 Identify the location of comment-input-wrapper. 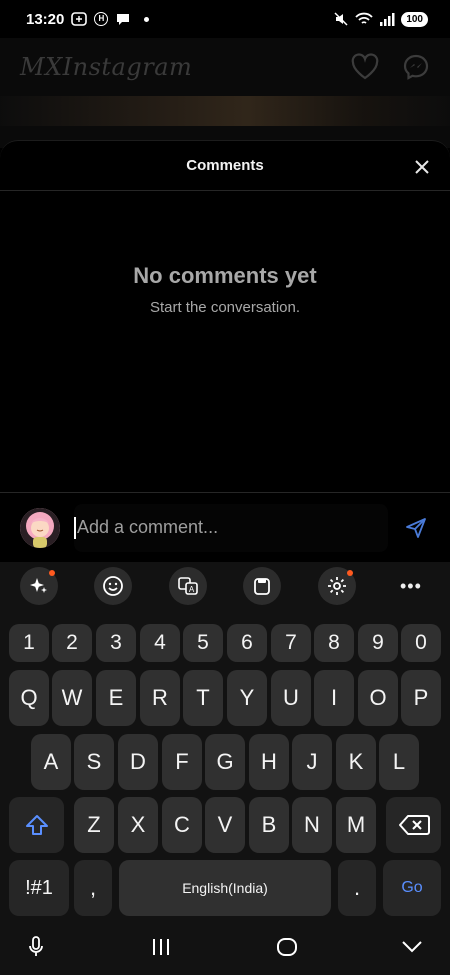
(231, 527).